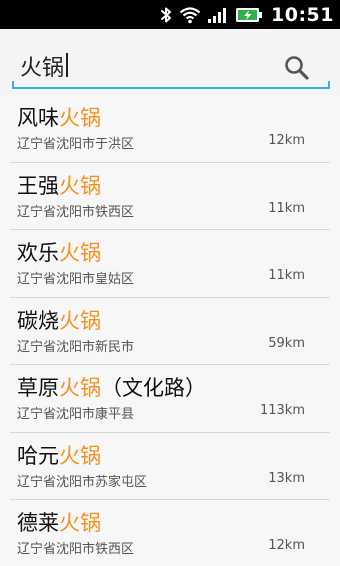 This screenshot has width=340, height=566. I want to click on name-prefix: 碳烧, so click(38, 320).